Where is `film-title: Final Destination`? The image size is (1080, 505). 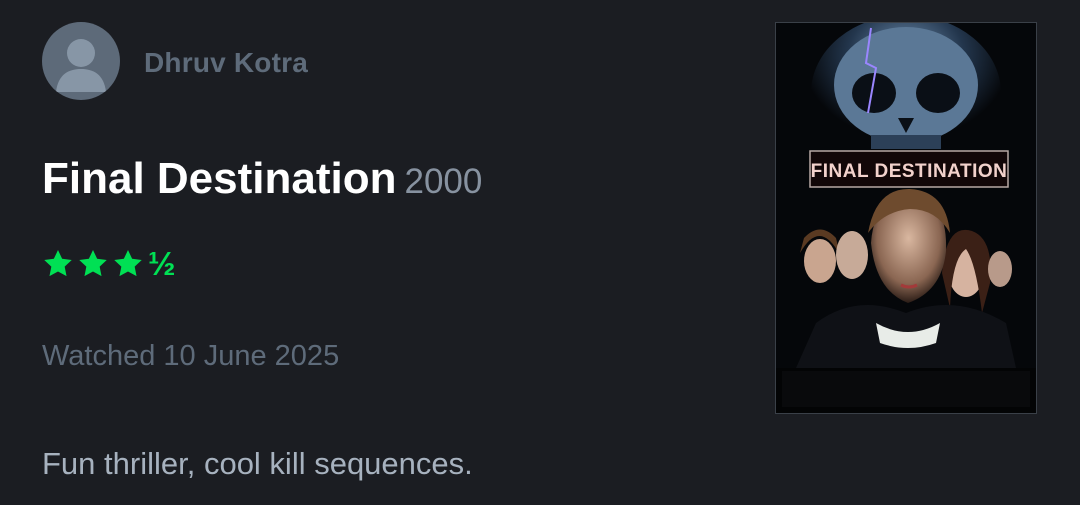
film-title: Final Destination is located at coordinates (219, 178).